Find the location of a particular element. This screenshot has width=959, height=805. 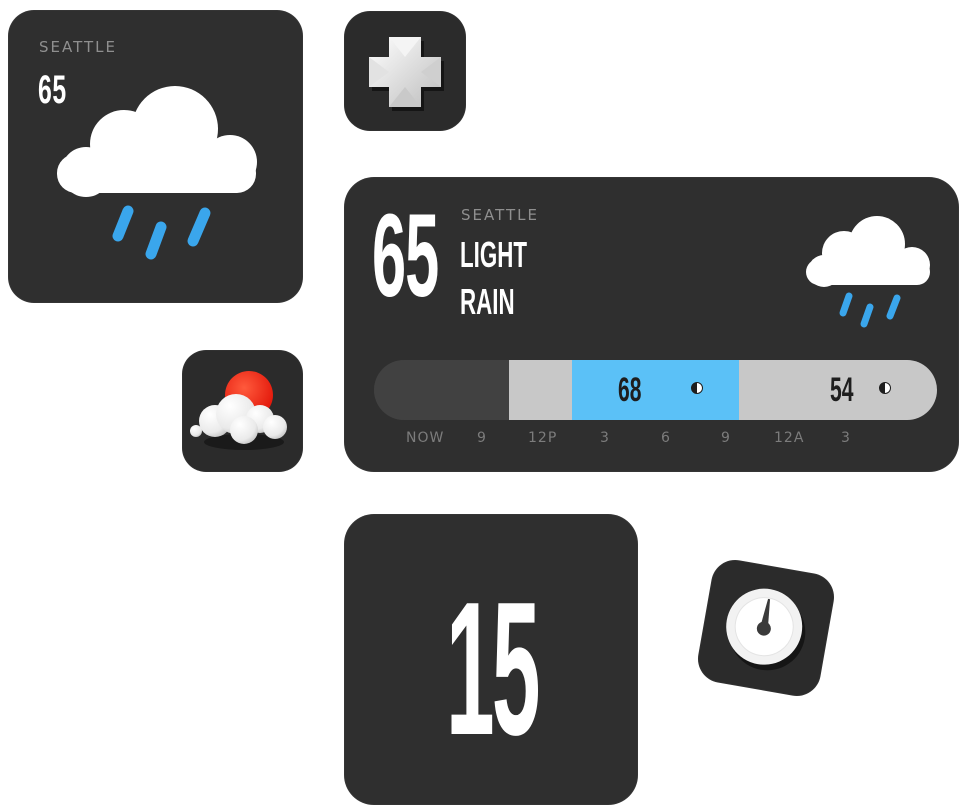

high-temperature: 68 is located at coordinates (630, 390).